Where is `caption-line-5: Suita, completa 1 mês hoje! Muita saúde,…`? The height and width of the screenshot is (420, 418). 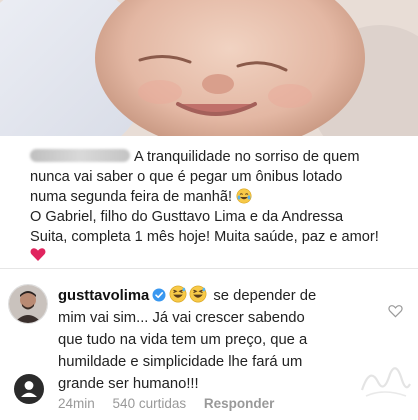 caption-line-5: Suita, completa 1 mês hoje! Muita saúde,… is located at coordinates (204, 237).